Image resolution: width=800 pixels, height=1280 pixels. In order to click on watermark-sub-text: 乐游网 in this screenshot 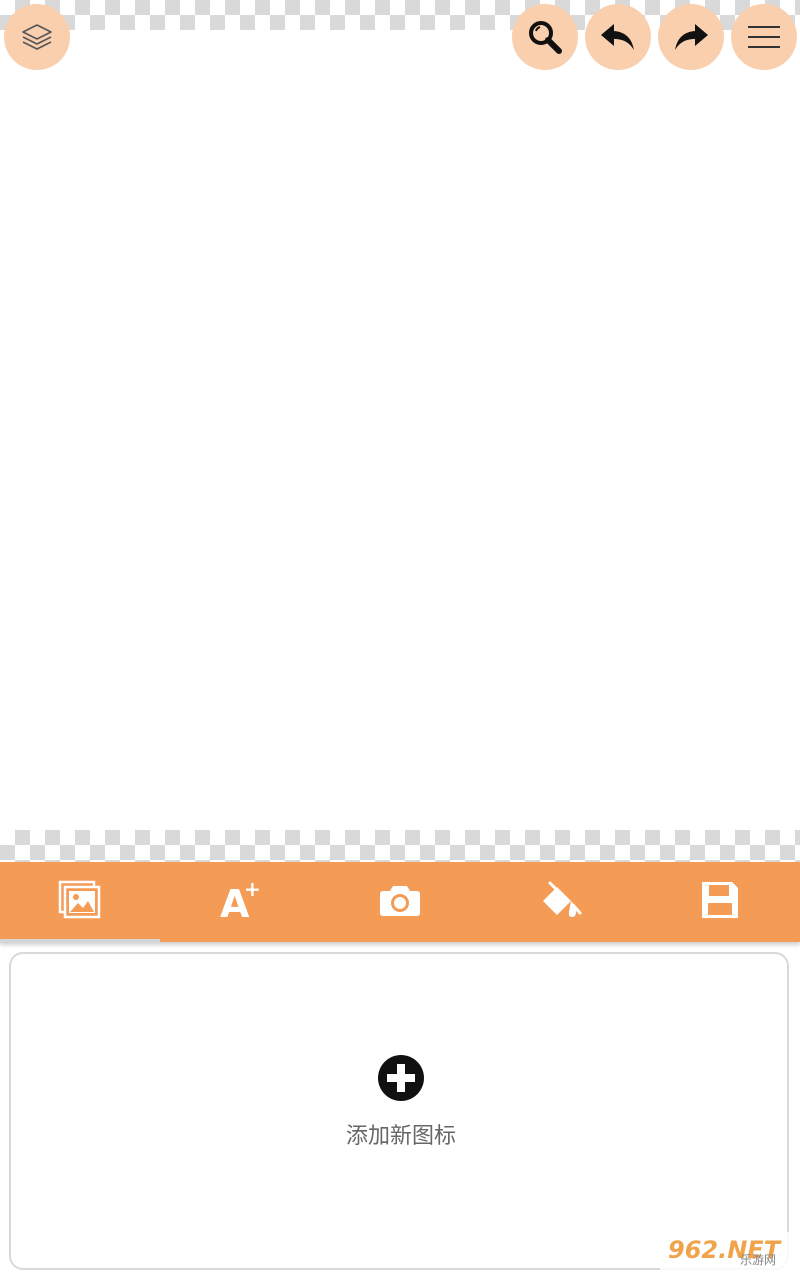, I will do `click(758, 1260)`.